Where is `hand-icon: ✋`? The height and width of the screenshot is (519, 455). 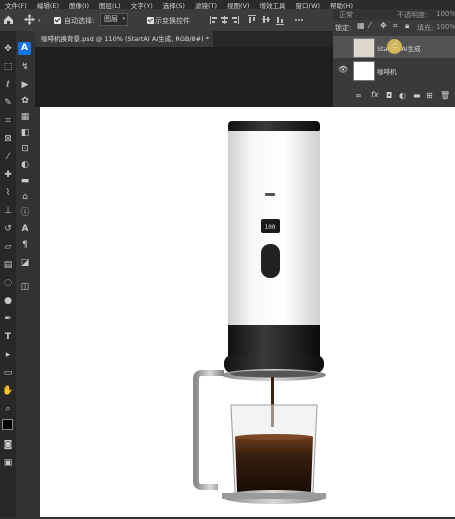
hand-icon: ✋ is located at coordinates (8, 391).